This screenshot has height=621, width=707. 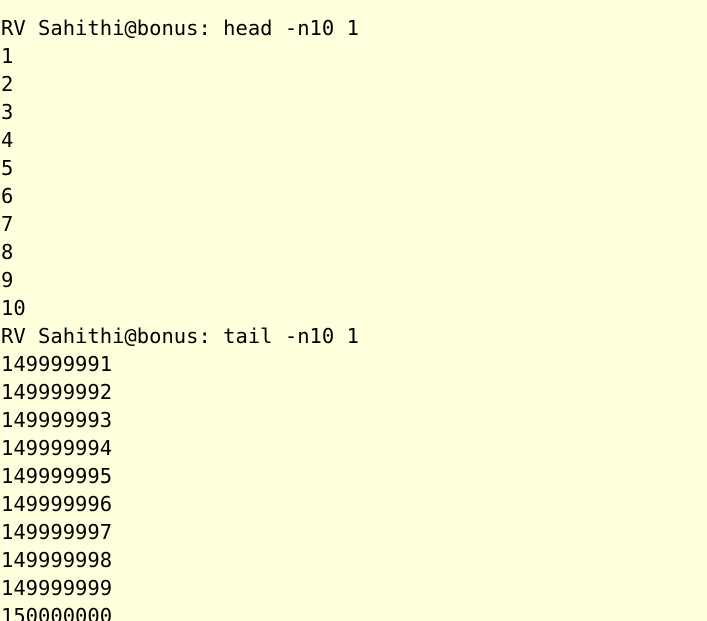 What do you see at coordinates (57, 420) in the screenshot?
I see `terminal-output-line: 149999993` at bounding box center [57, 420].